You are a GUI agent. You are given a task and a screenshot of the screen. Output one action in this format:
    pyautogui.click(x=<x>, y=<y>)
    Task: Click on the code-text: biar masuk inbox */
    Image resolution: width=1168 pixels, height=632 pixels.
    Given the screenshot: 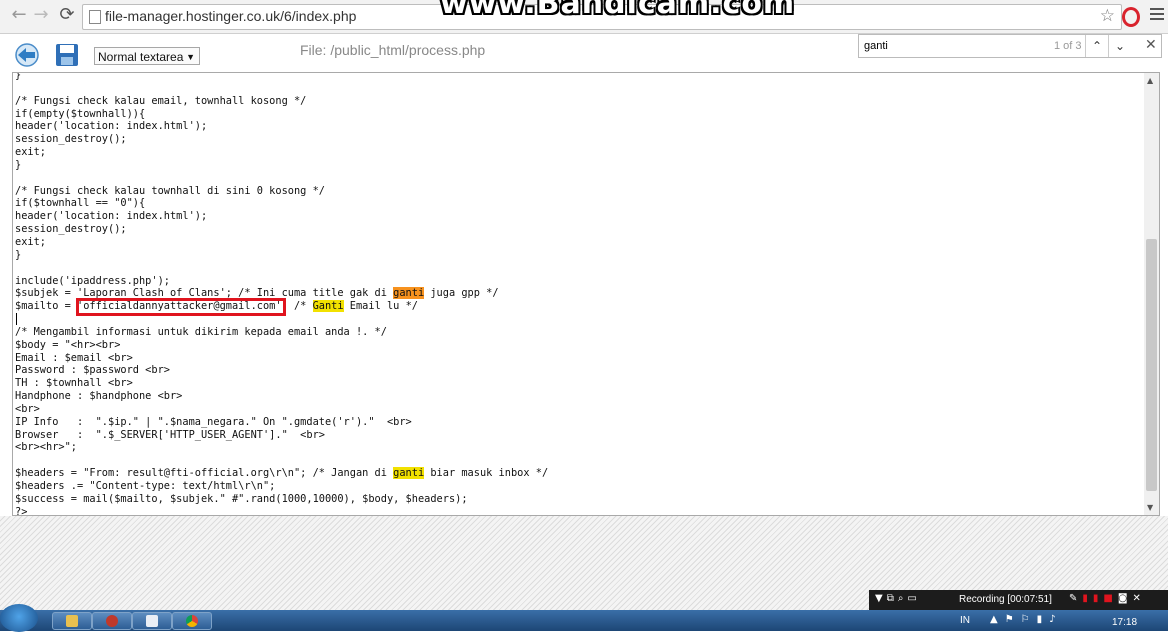 What is the action you would take?
    pyautogui.click(x=486, y=473)
    